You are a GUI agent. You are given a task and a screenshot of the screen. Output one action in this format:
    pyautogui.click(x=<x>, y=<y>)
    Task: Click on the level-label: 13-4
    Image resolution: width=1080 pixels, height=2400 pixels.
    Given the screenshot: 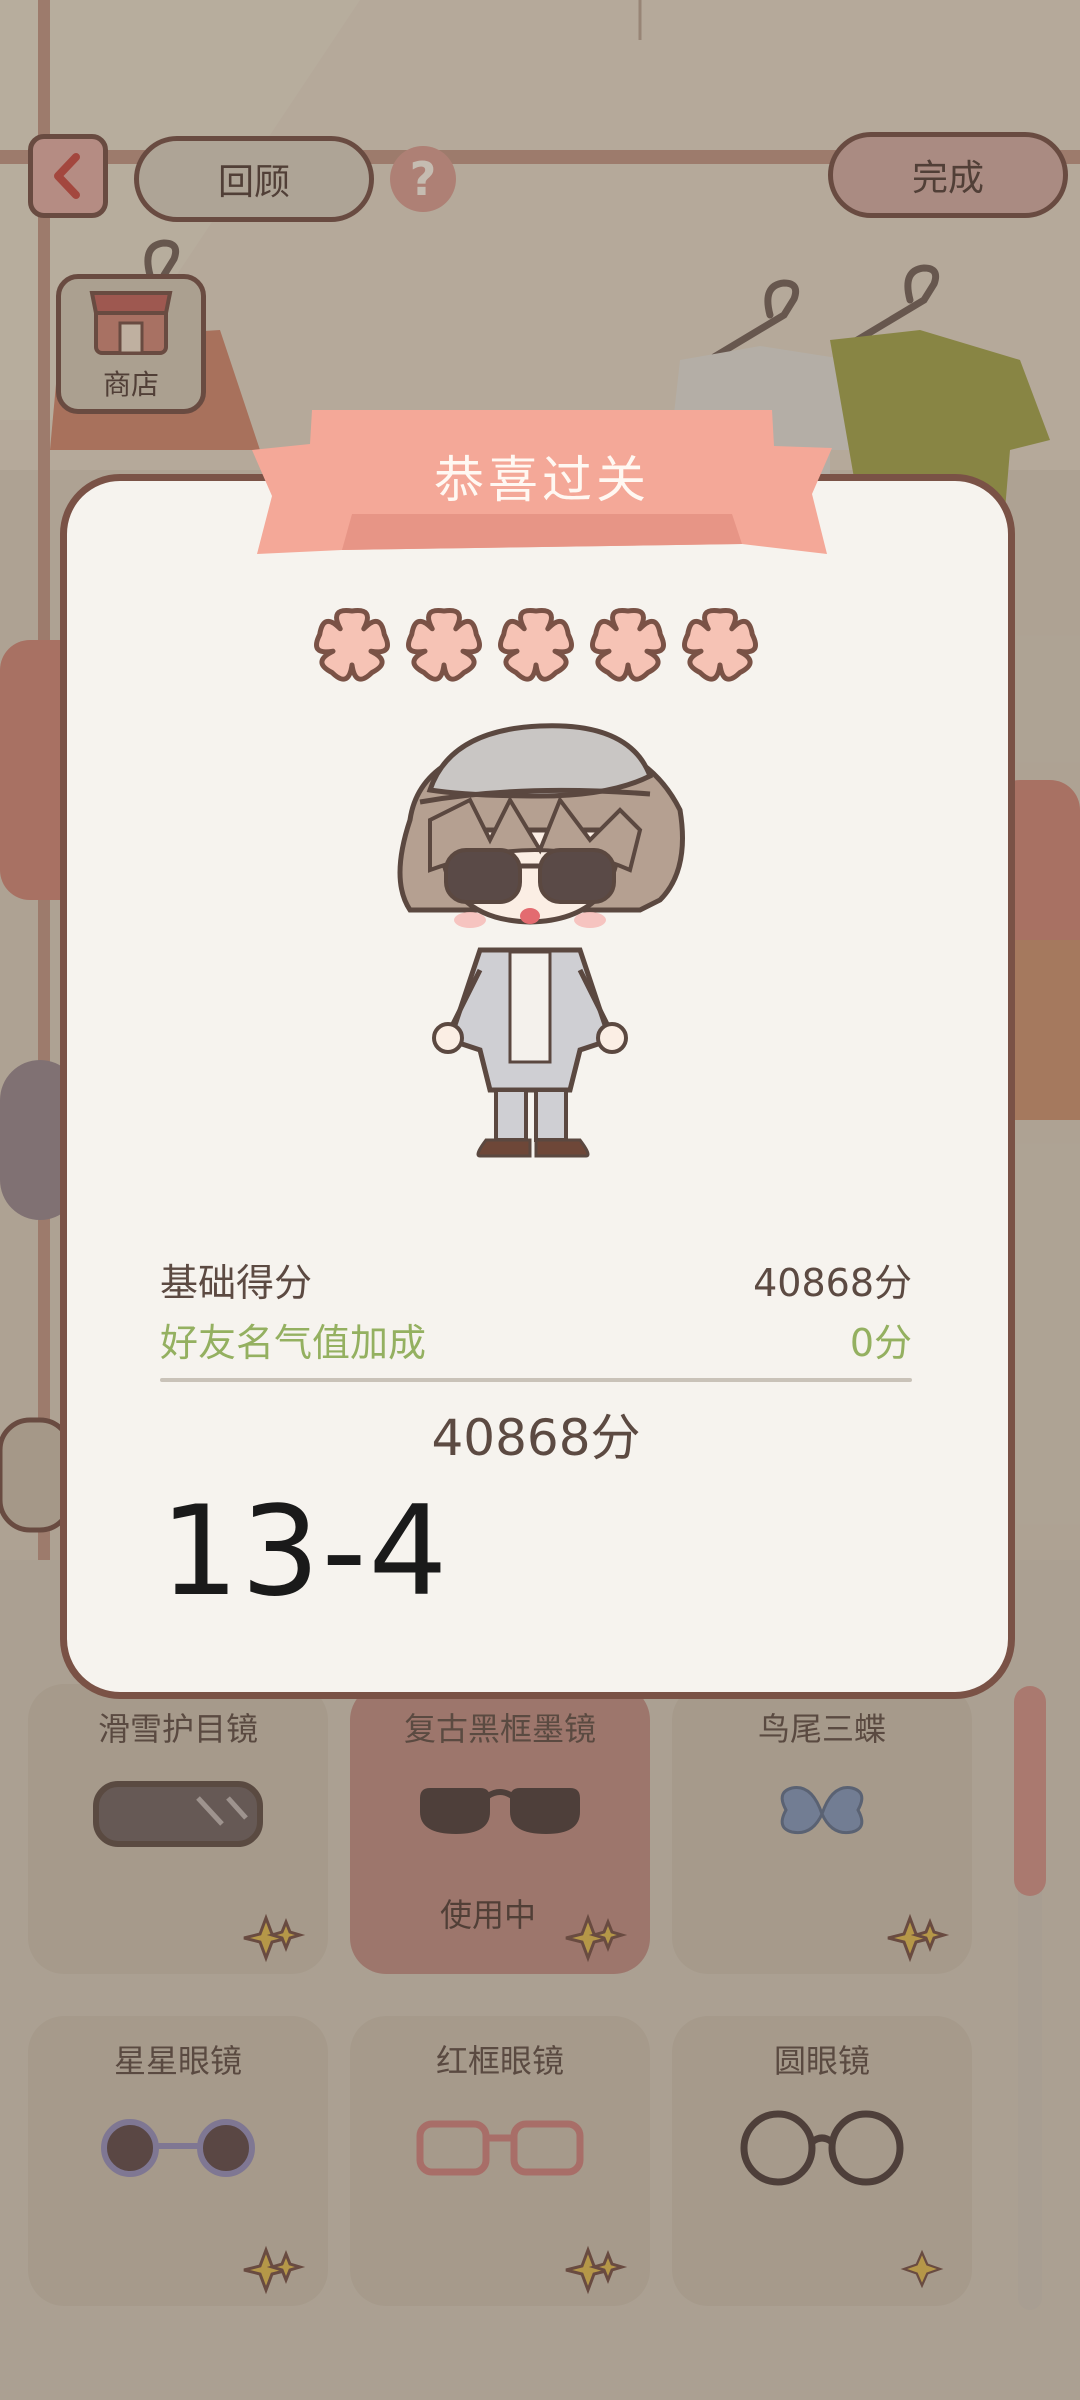 What is the action you would take?
    pyautogui.click(x=305, y=1552)
    